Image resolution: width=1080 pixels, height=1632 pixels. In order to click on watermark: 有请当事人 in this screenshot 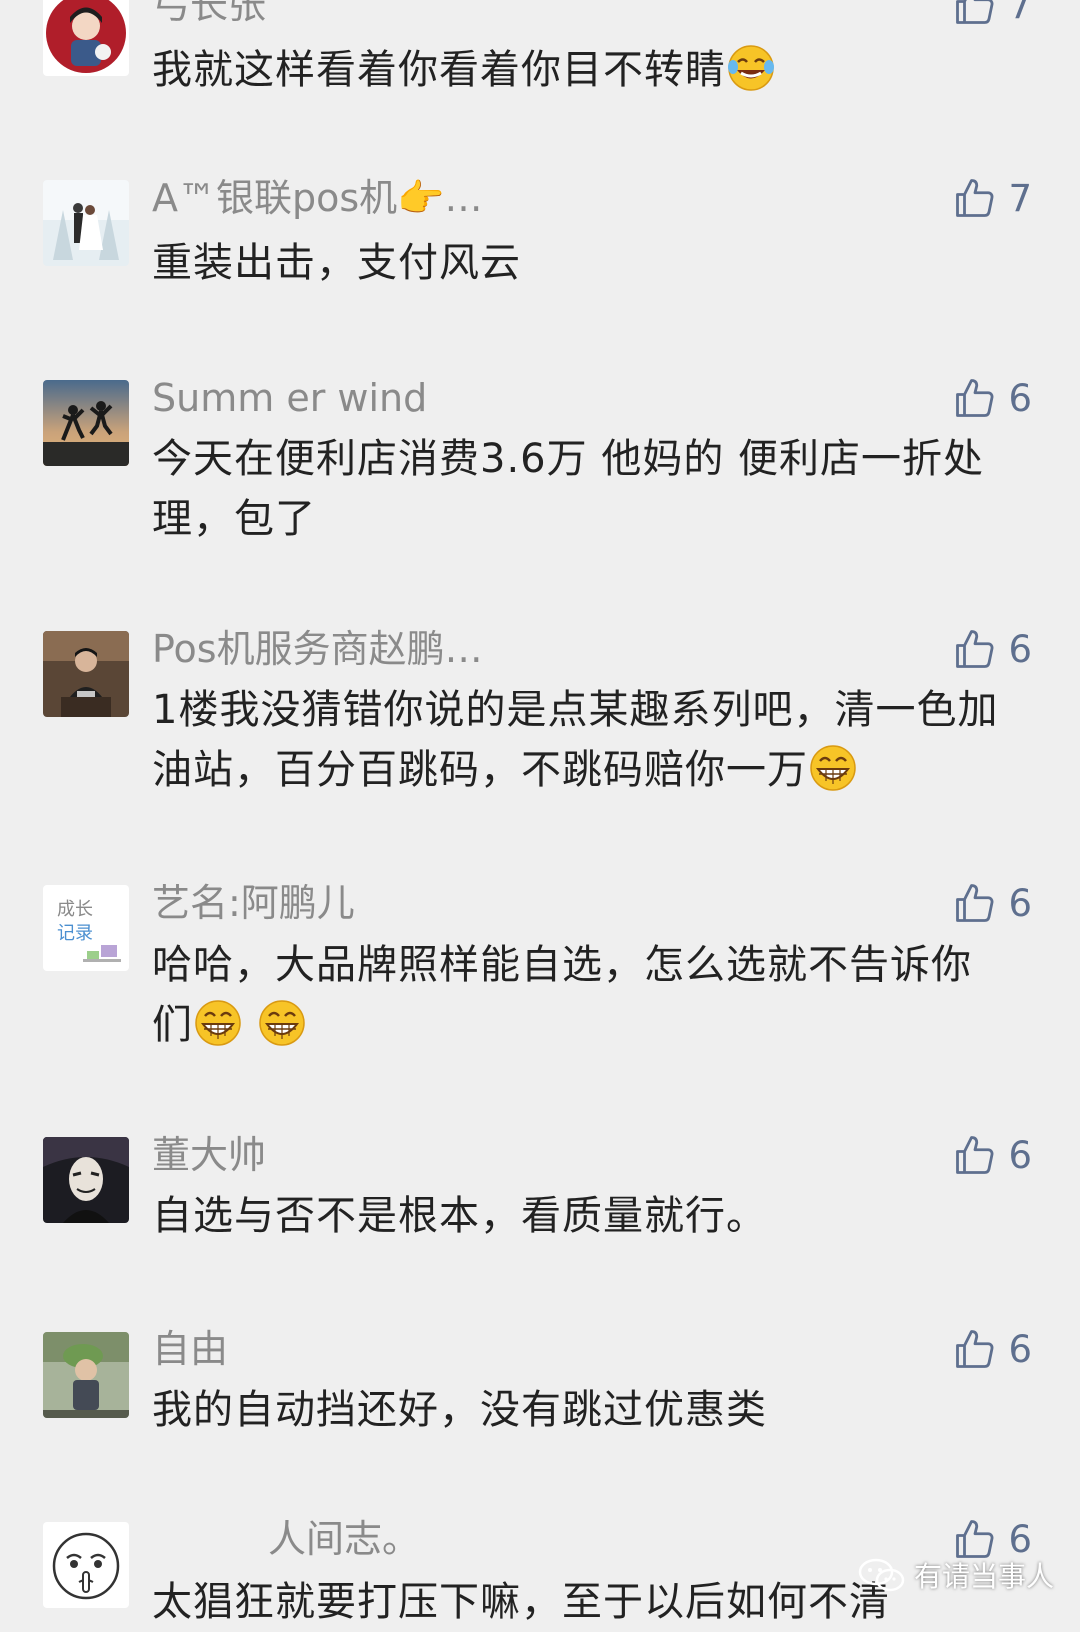, I will do `click(956, 1575)`.